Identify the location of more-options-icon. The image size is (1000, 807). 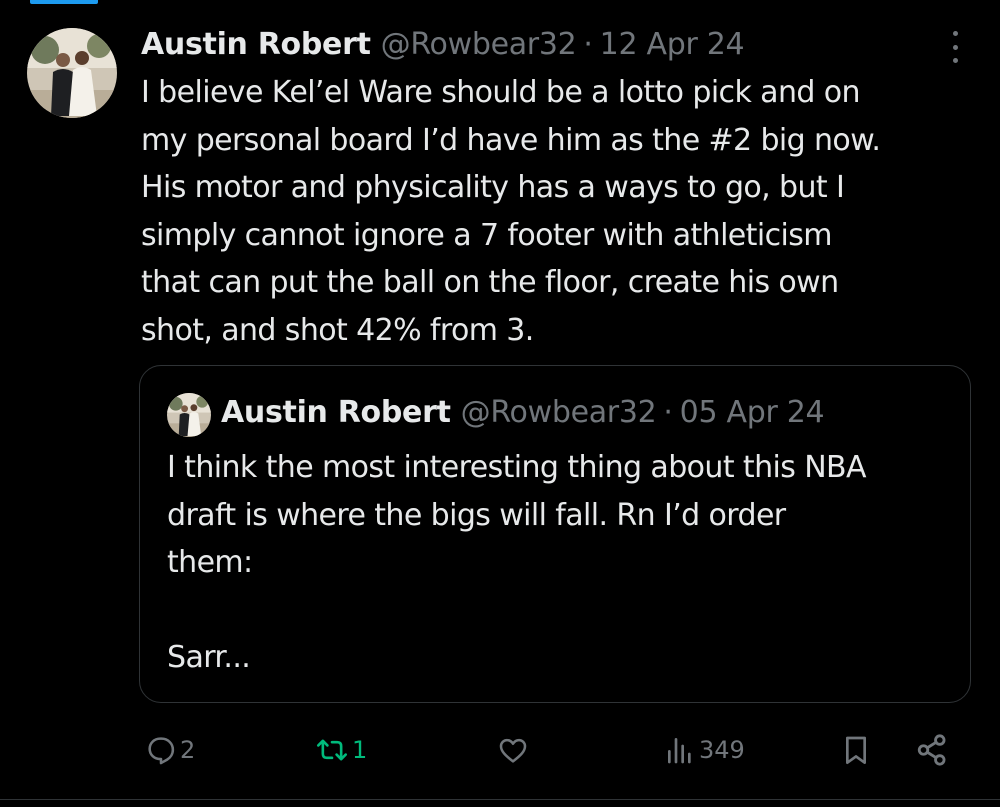
(955, 47).